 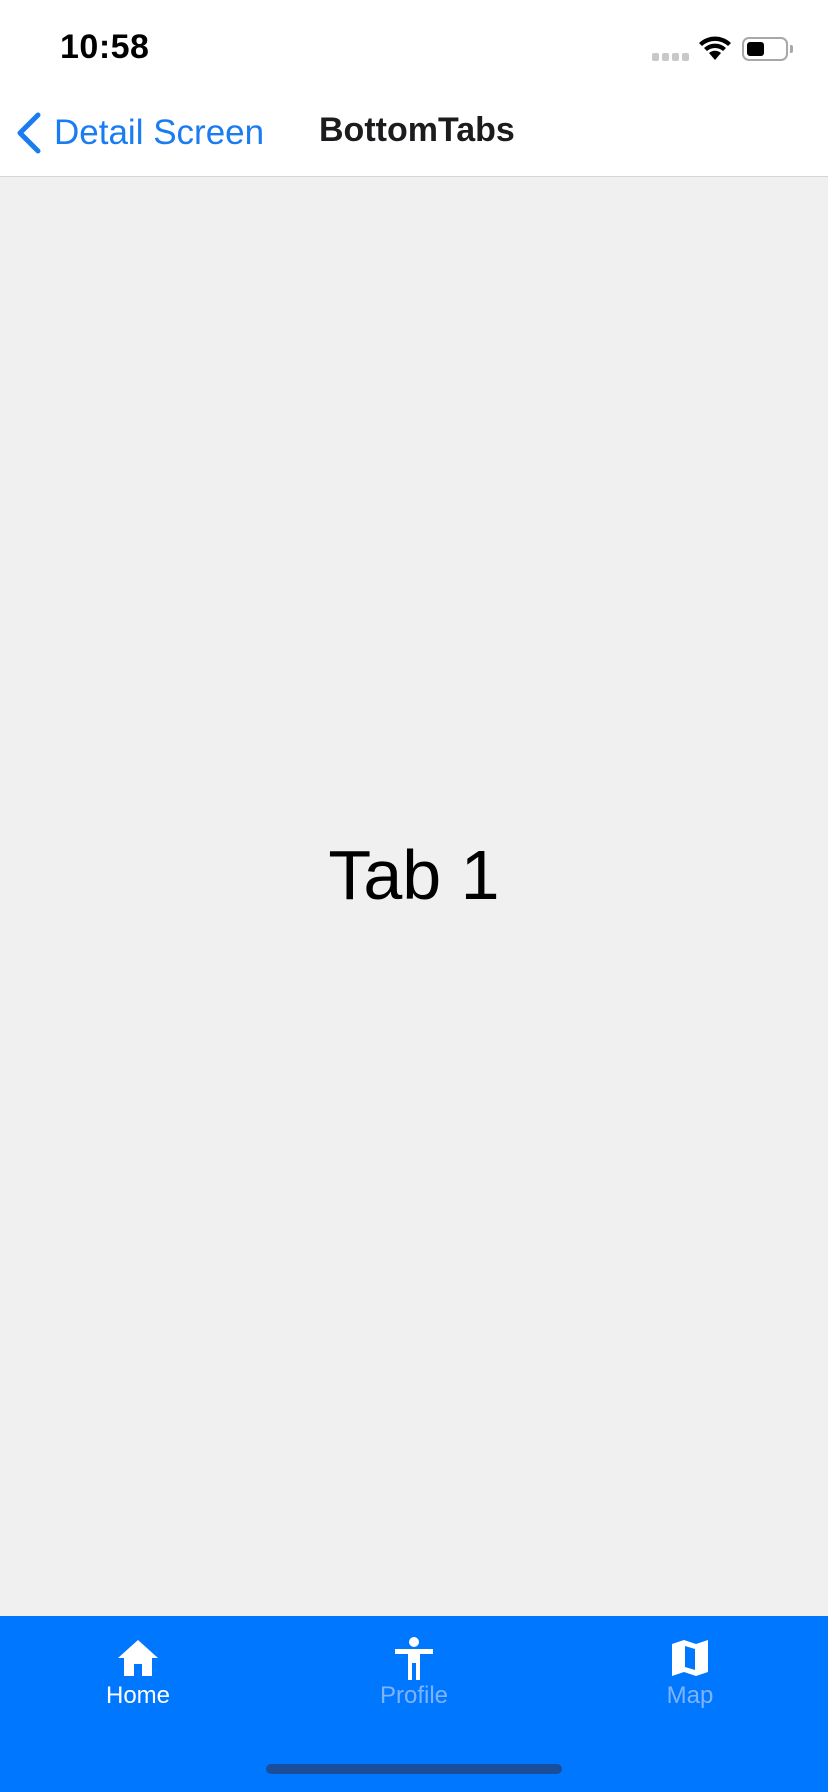 What do you see at coordinates (414, 1695) in the screenshot?
I see `tab-profile-label: Profile` at bounding box center [414, 1695].